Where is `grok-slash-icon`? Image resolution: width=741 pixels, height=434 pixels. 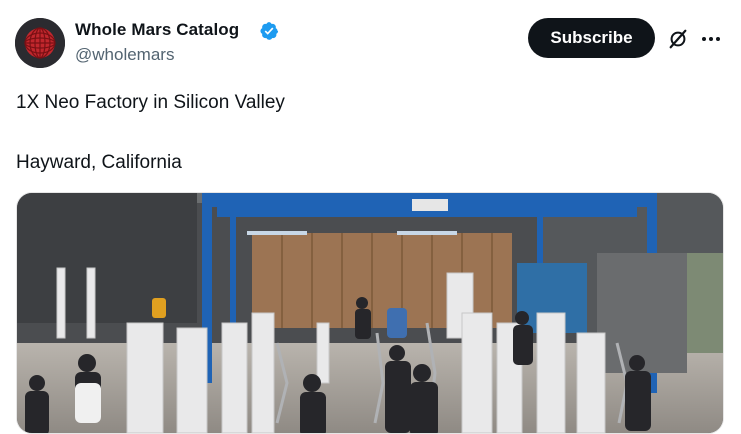 grok-slash-icon is located at coordinates (678, 39).